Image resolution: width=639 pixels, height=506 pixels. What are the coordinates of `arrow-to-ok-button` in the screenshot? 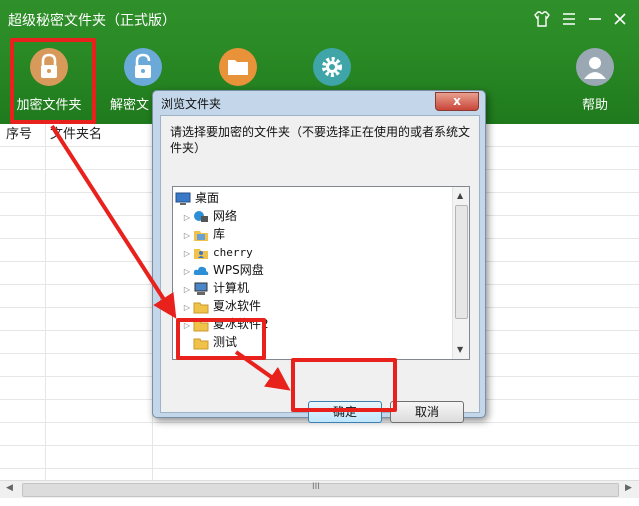 It's located at (262, 370).